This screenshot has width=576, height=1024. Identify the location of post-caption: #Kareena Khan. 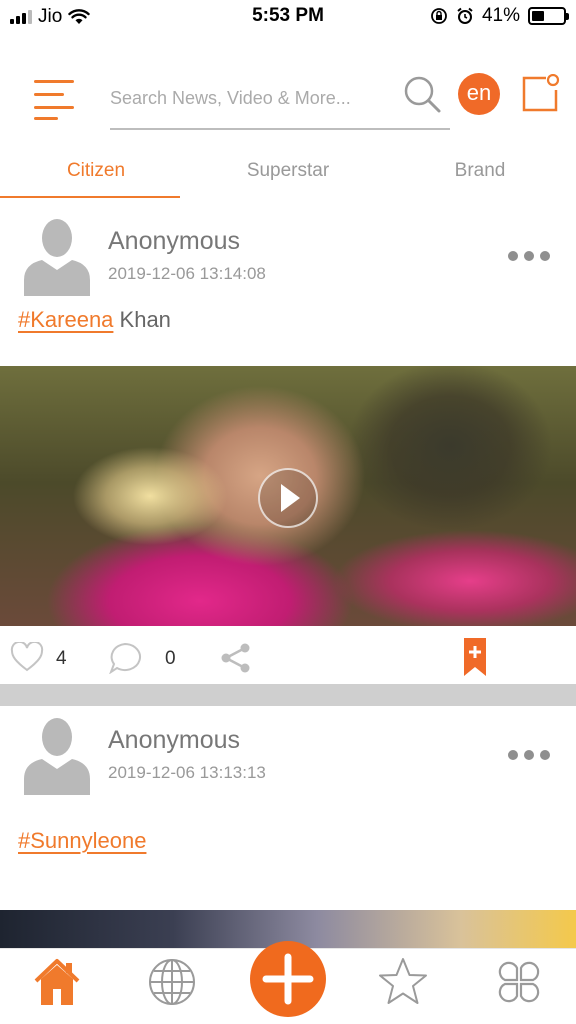
(94, 320).